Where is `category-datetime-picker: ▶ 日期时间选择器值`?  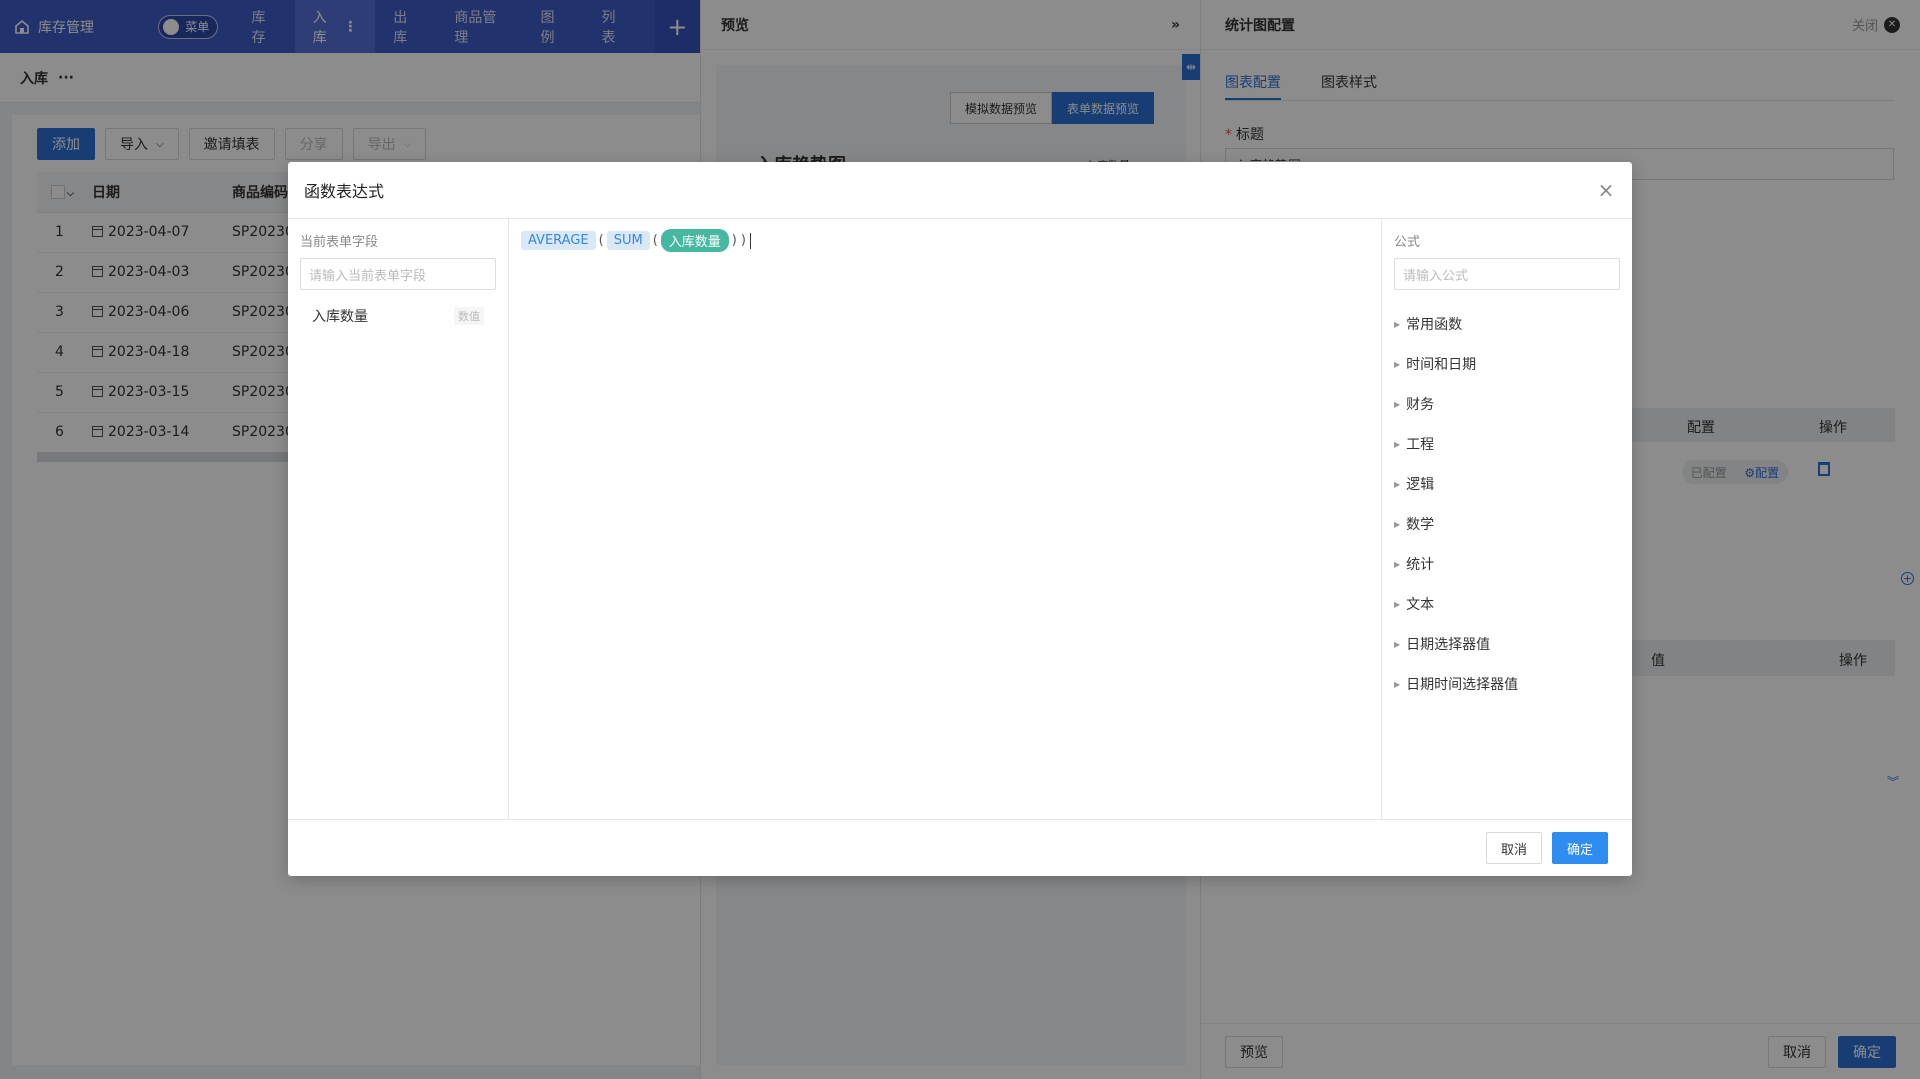 category-datetime-picker: ▶ 日期时间选择器值 is located at coordinates (1507, 684).